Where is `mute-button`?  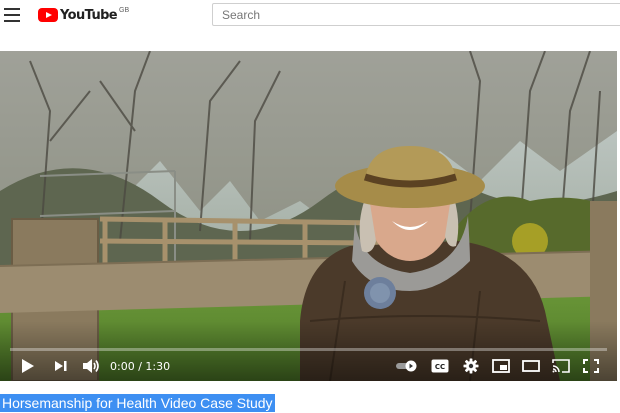 mute-button is located at coordinates (91, 366).